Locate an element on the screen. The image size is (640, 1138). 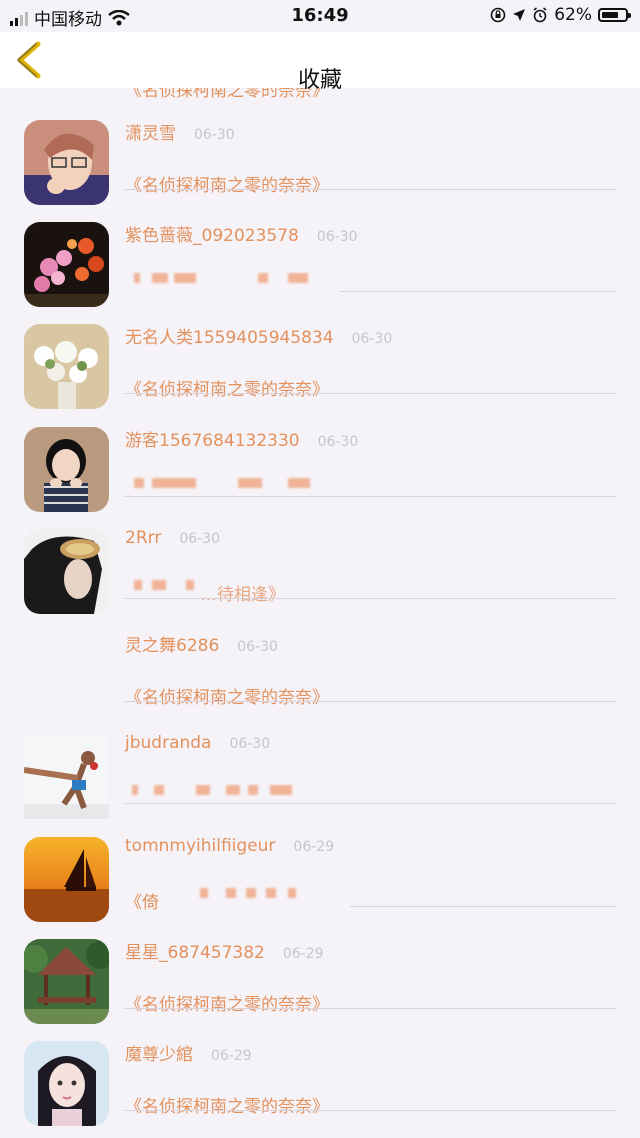
white-flower-bouquet-icon is located at coordinates (66, 366).